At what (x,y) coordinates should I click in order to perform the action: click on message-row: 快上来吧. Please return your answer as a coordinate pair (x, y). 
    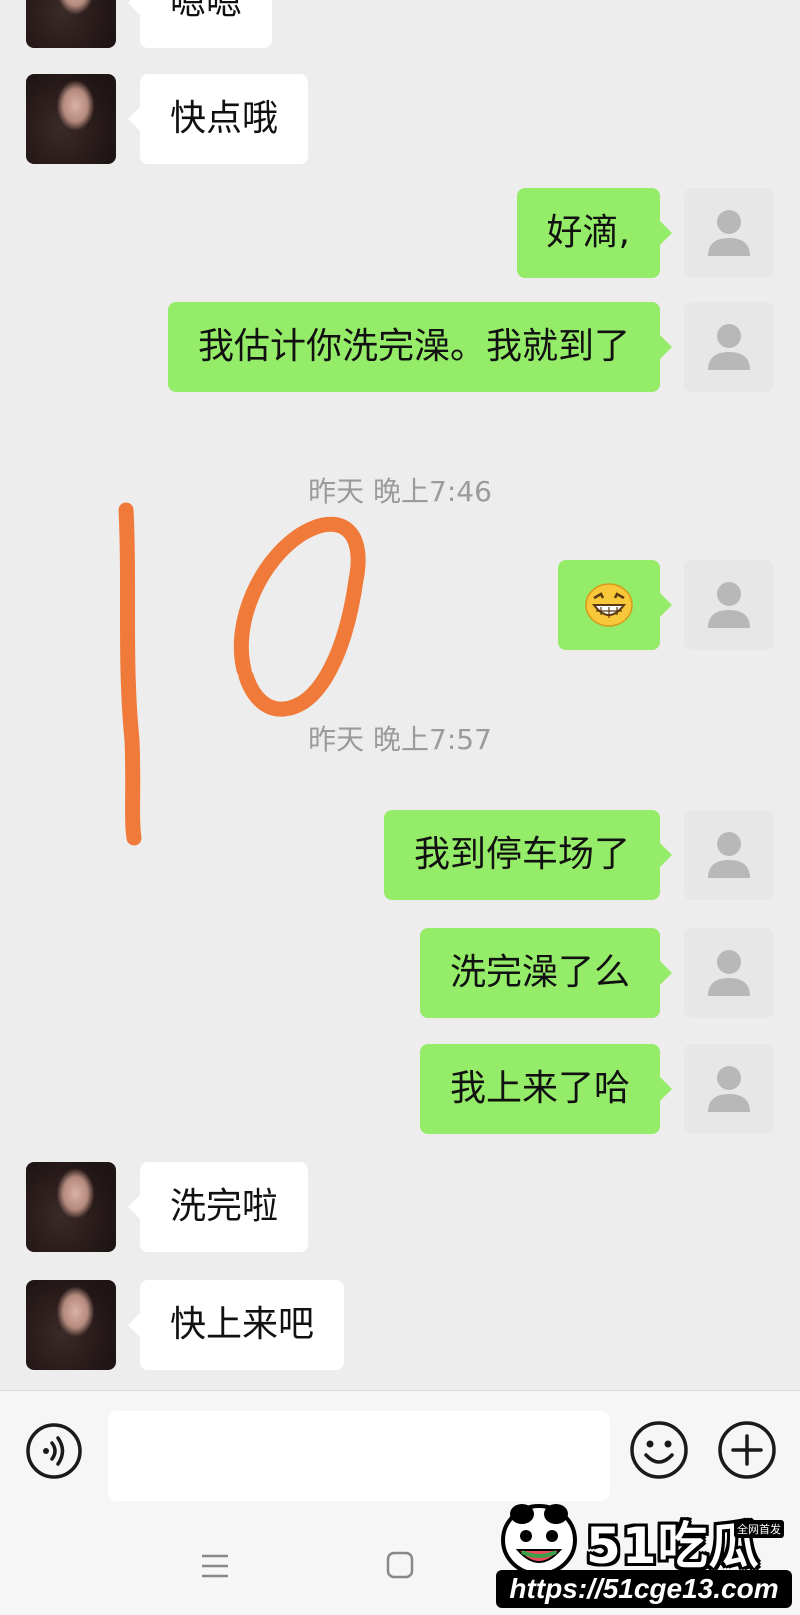
    Looking at the image, I should click on (400, 1326).